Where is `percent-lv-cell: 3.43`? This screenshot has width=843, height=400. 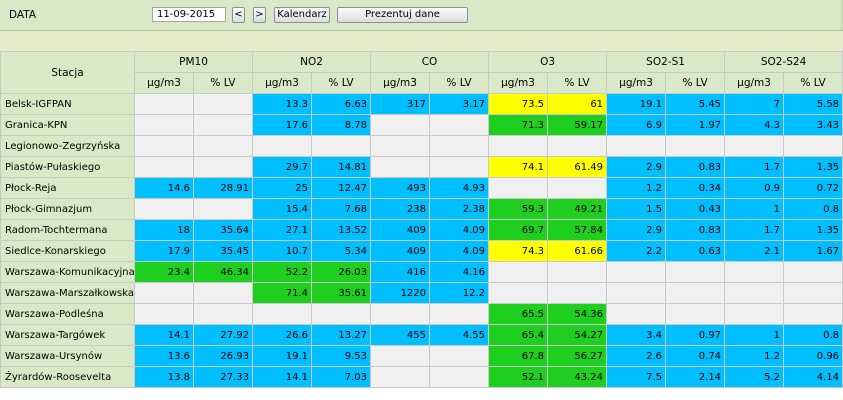 percent-lv-cell: 3.43 is located at coordinates (813, 125).